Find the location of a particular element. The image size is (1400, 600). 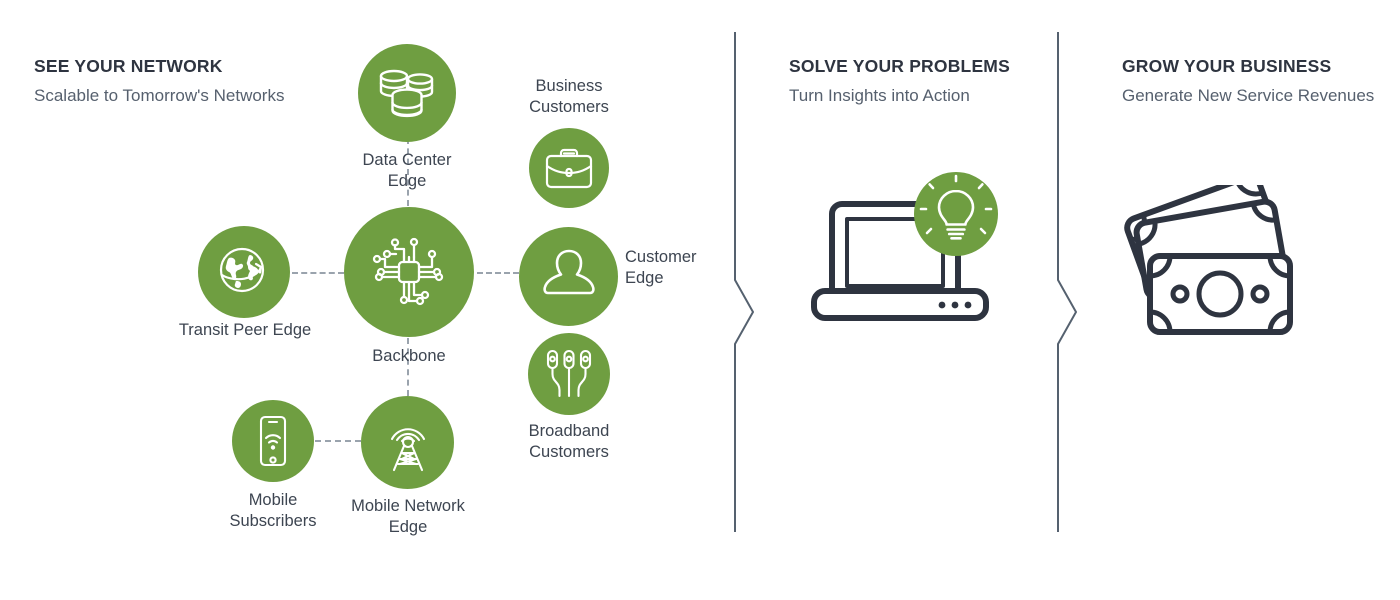

network-node-broadband-customers is located at coordinates (569, 374).